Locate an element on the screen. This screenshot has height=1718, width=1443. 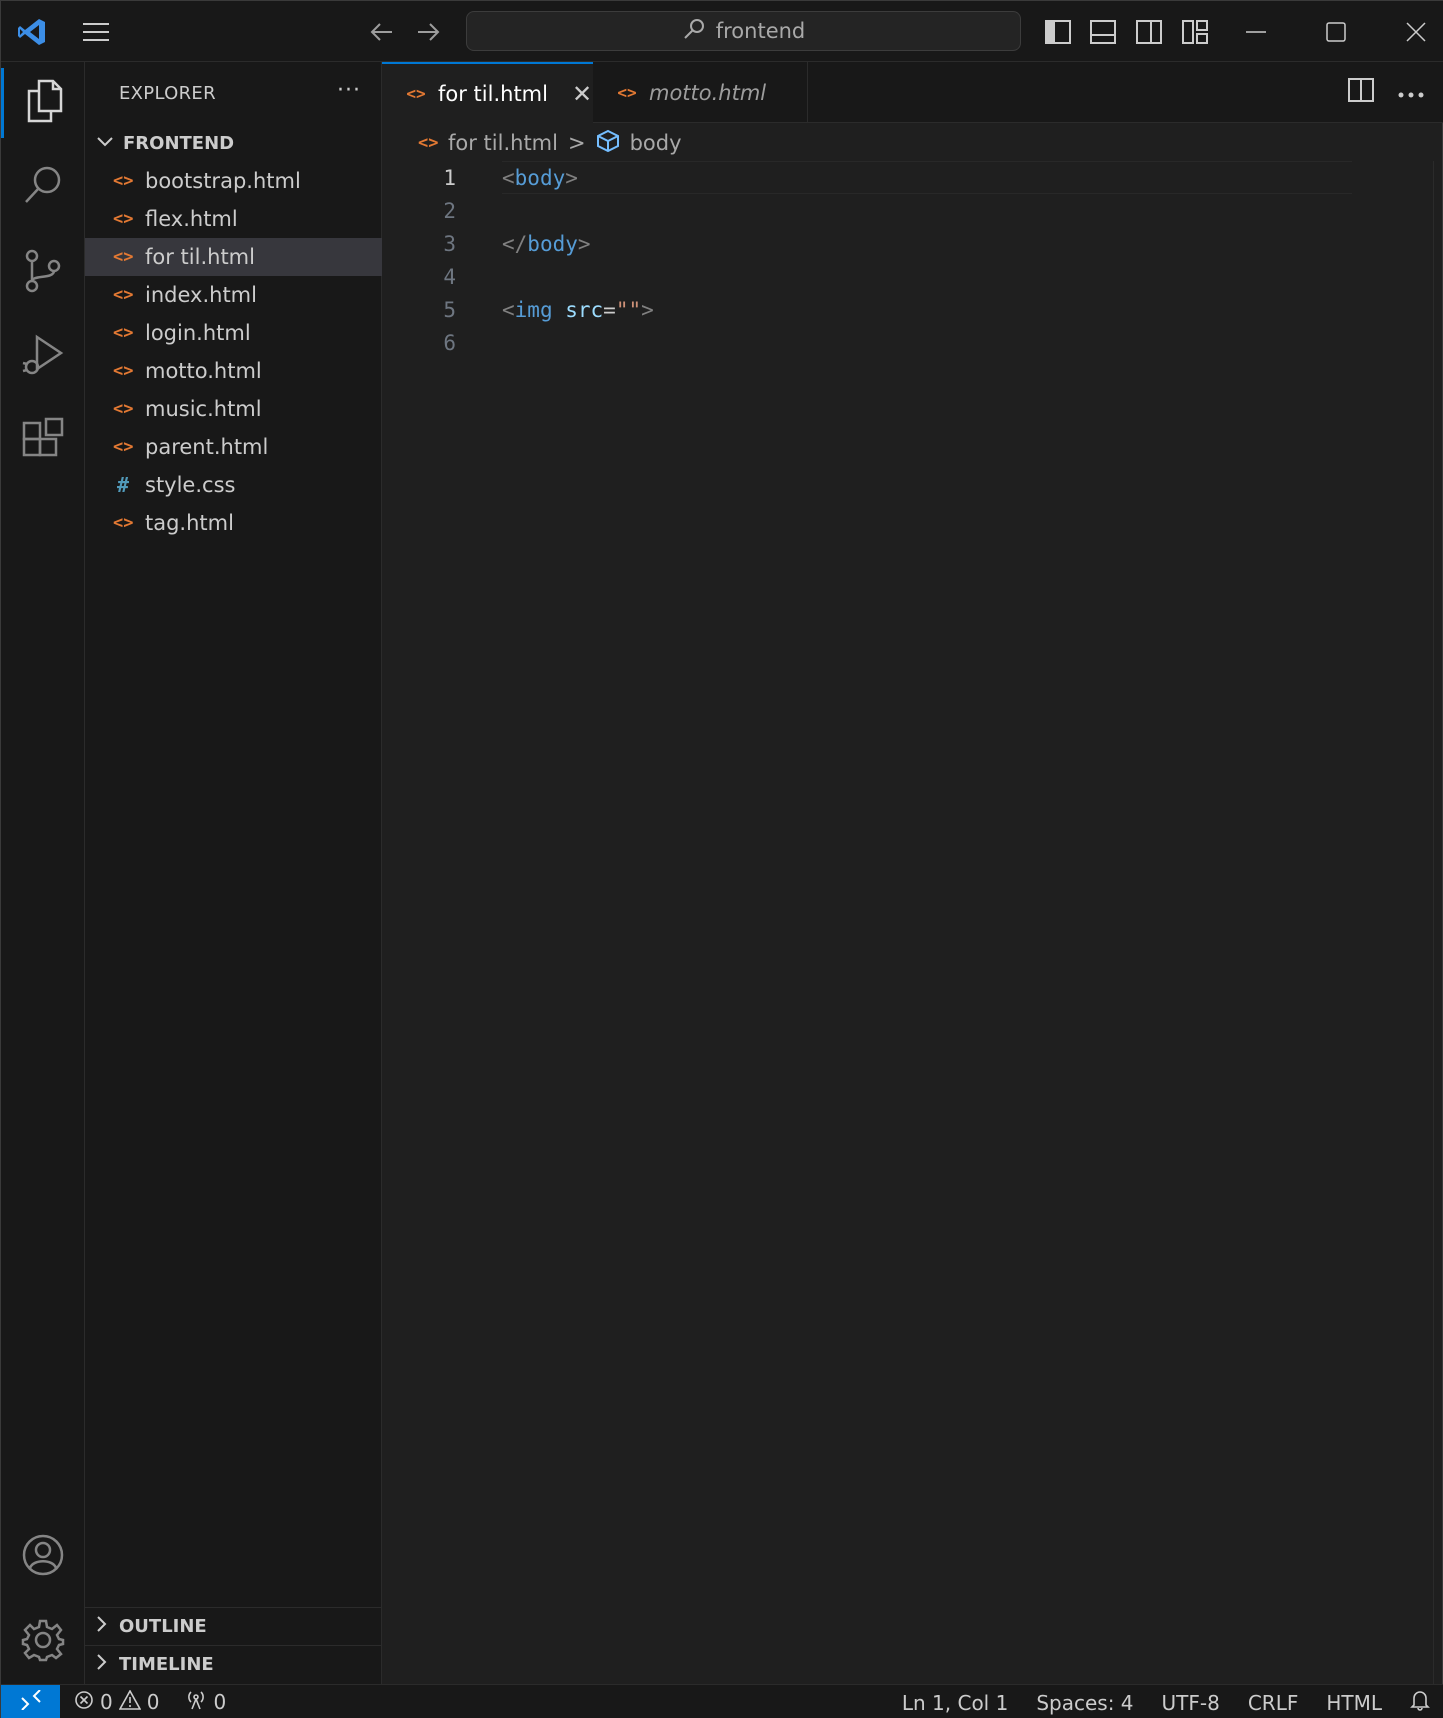
toggle-secondary-sidebar-icon is located at coordinates (1149, 32).